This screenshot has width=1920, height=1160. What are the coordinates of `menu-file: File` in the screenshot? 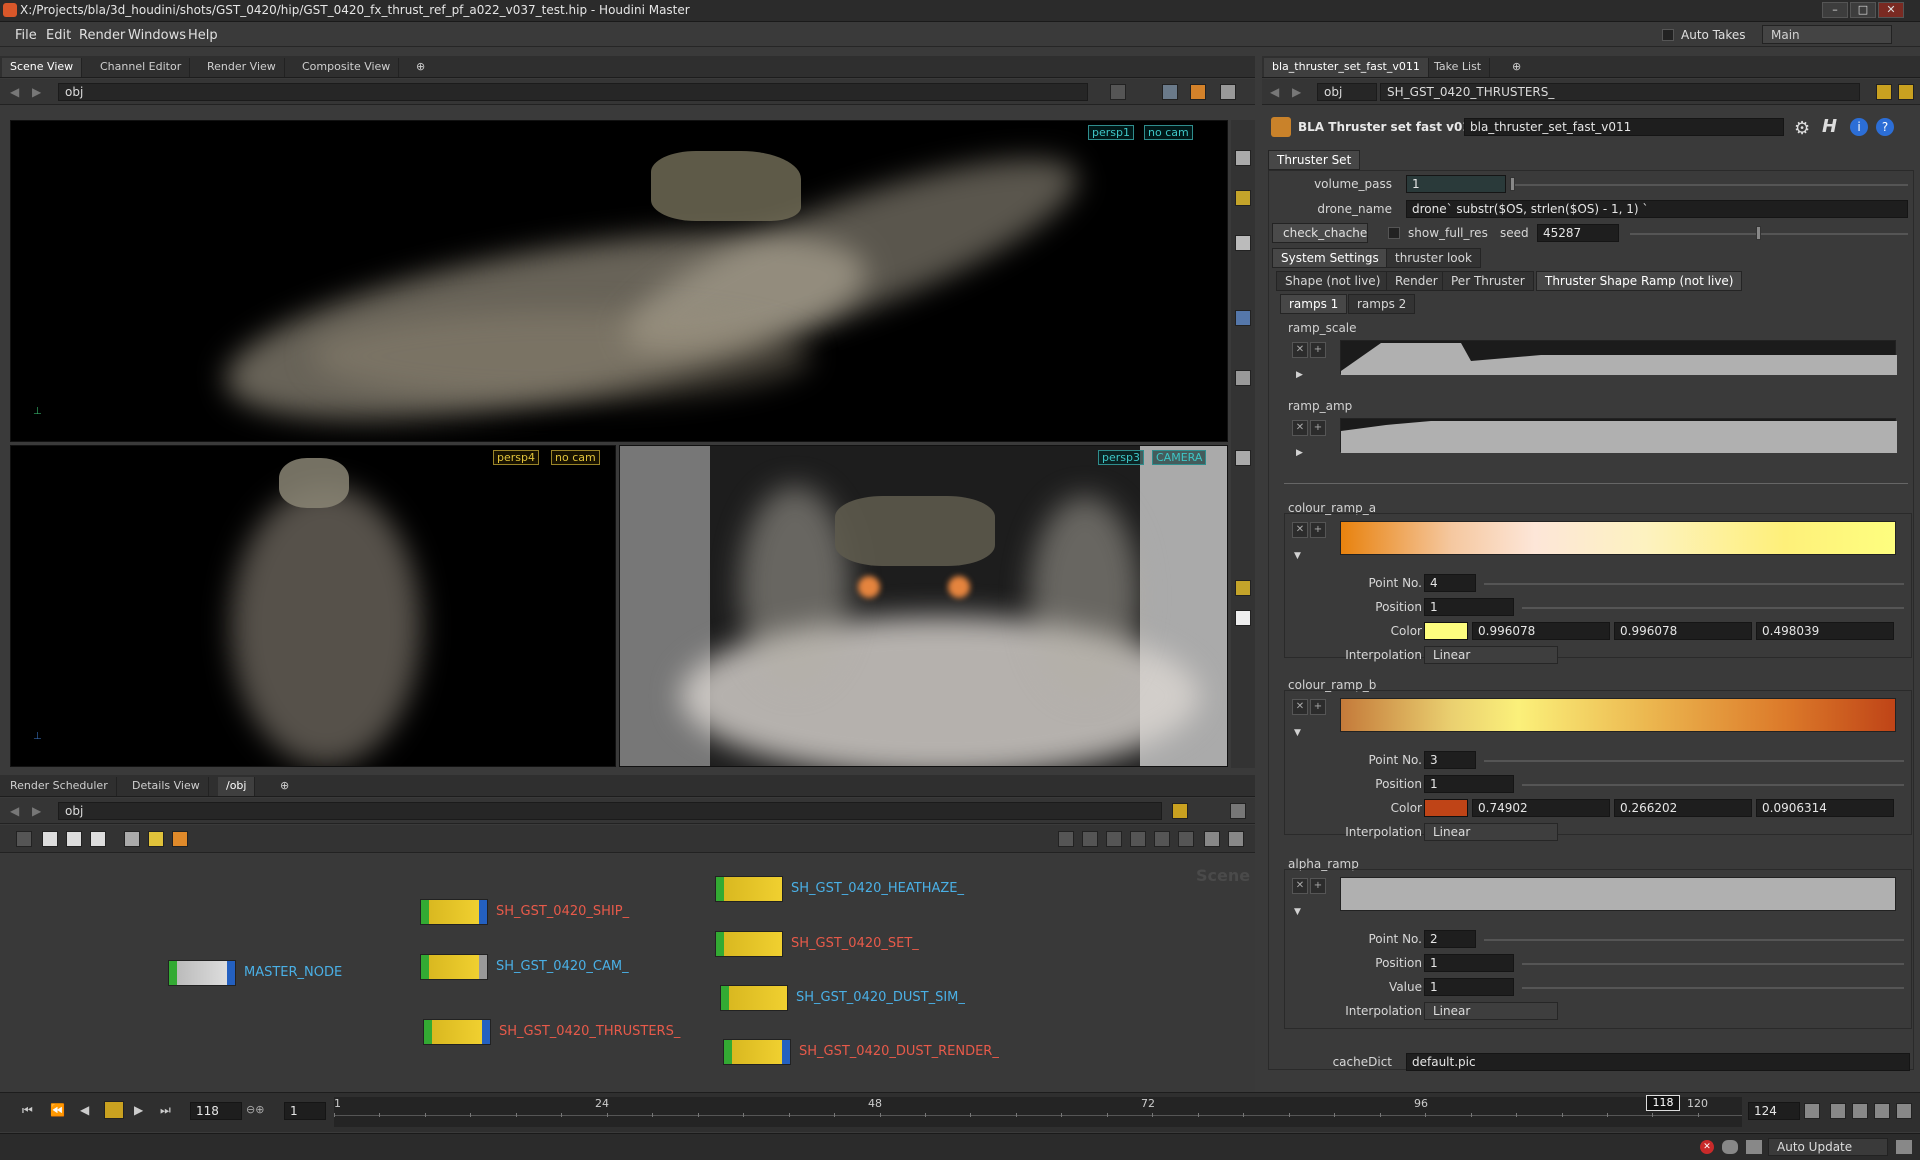 It's located at (26, 35).